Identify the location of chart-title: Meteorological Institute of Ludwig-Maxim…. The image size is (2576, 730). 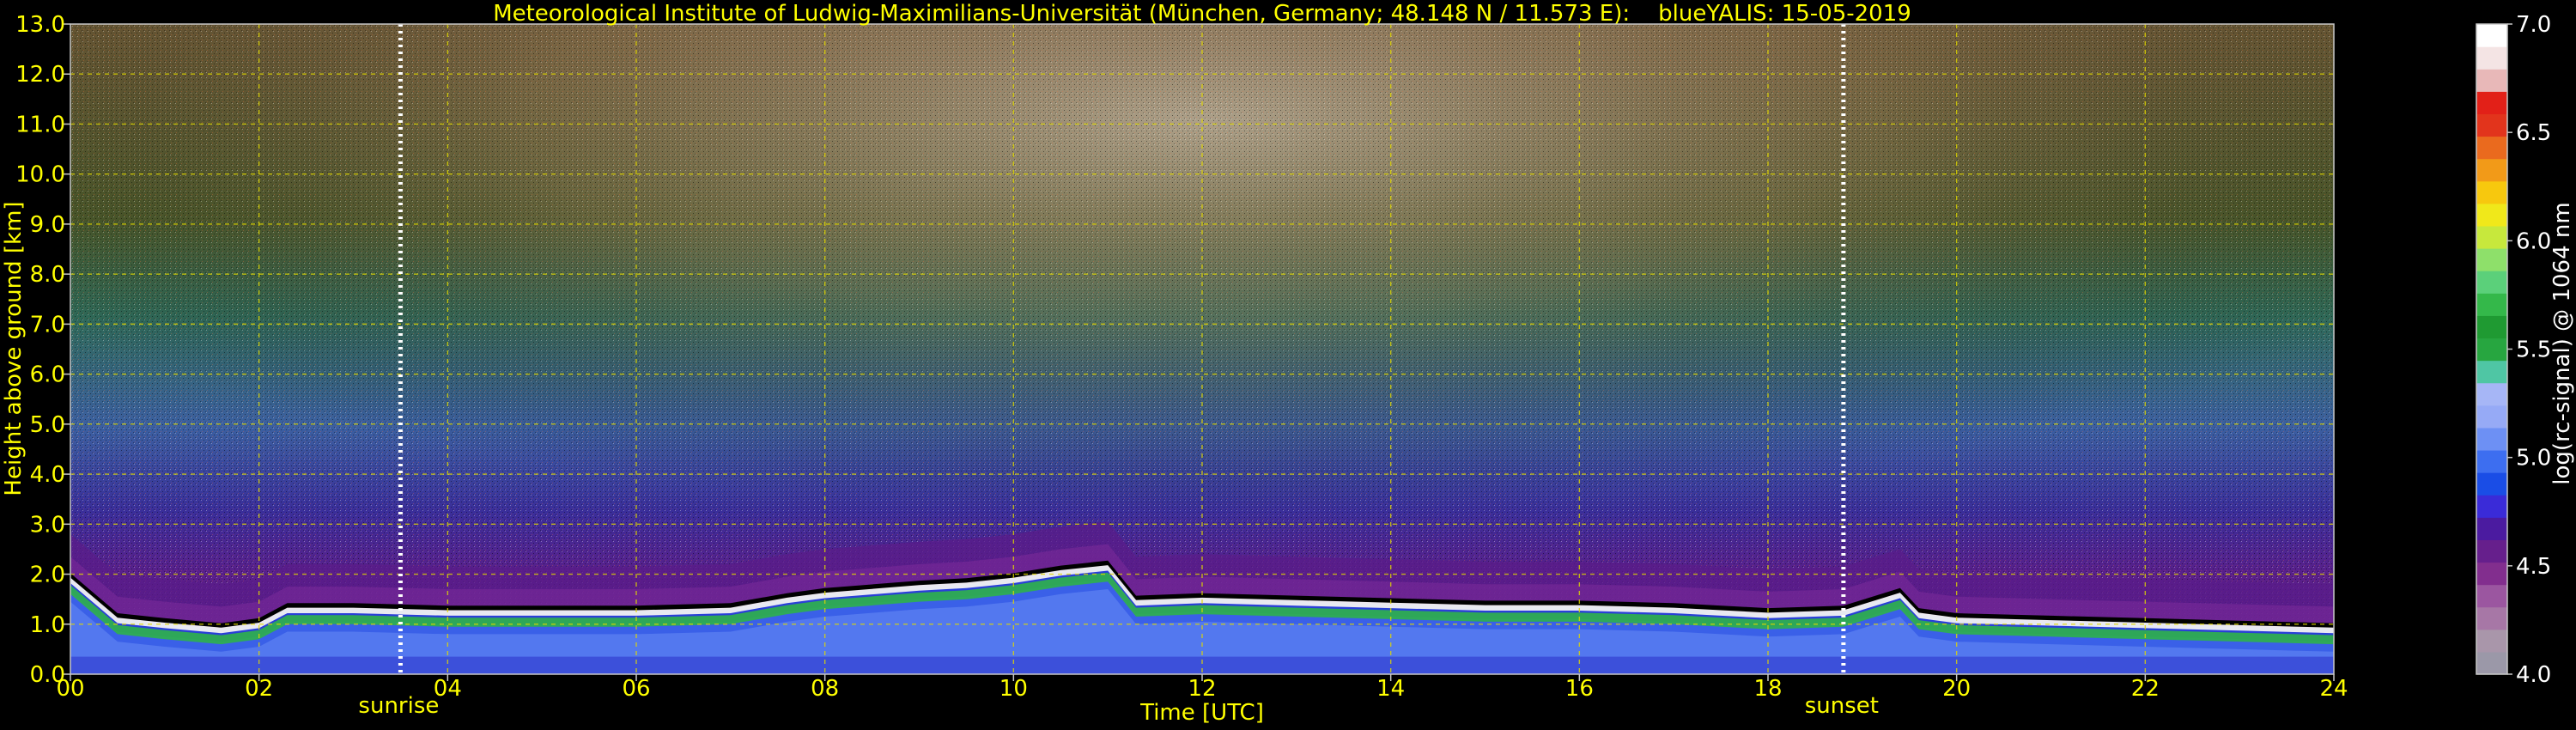
(1202, 14).